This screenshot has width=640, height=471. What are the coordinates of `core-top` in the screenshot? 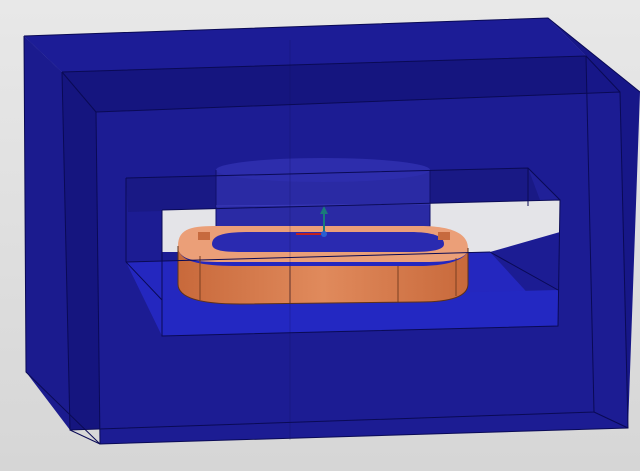 It's located at (323, 170).